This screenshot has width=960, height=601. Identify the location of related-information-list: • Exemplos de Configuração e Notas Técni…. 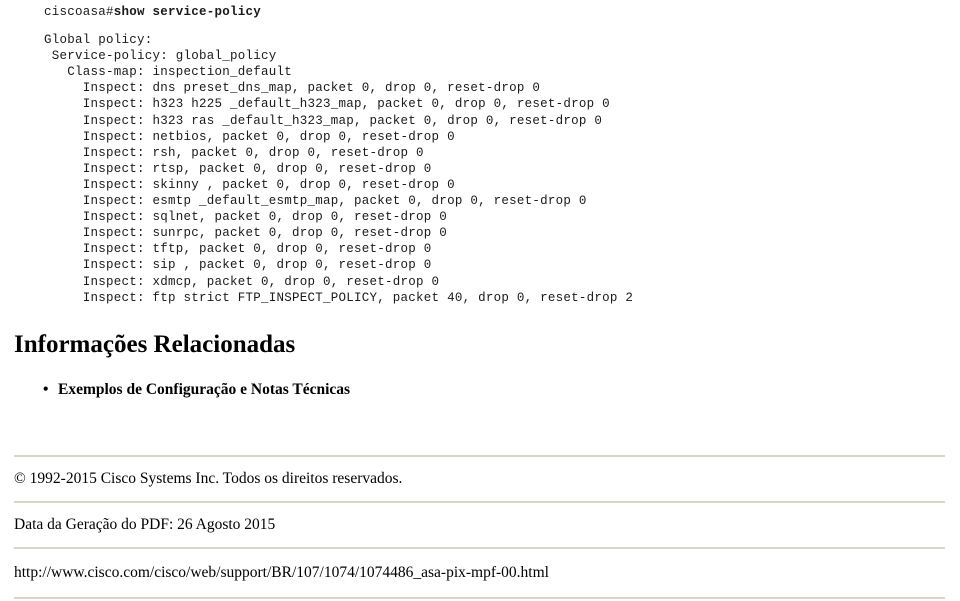
(480, 390).